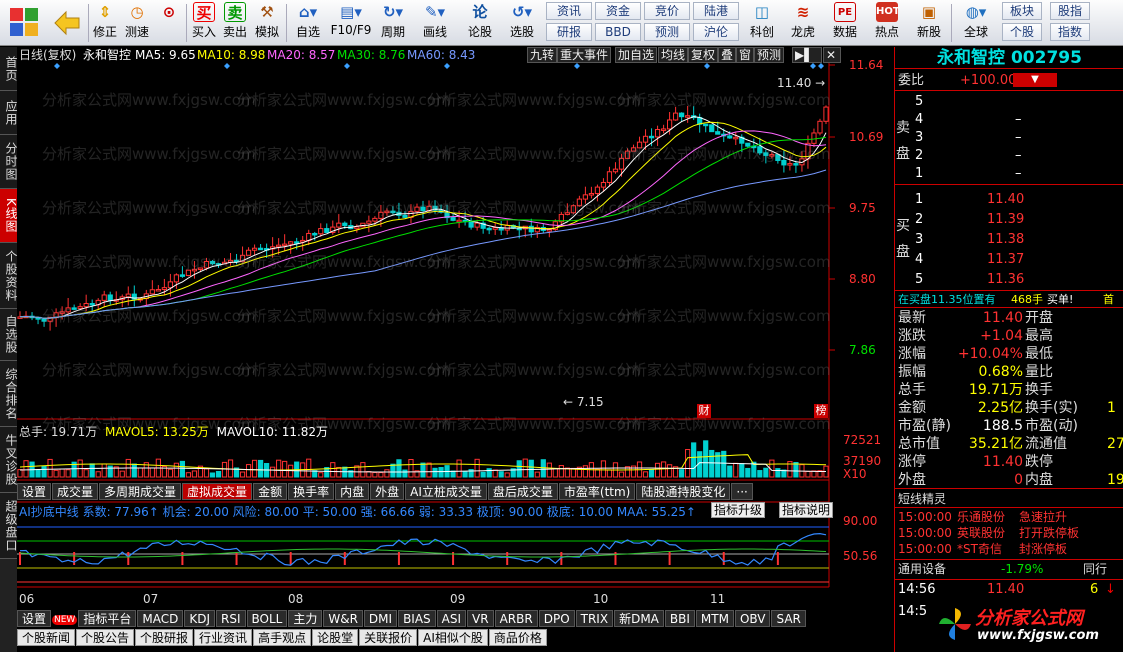 This screenshot has width=1123, height=652. Describe the element at coordinates (270, 491) in the screenshot. I see `volume-indicator-tab: 金额` at that location.